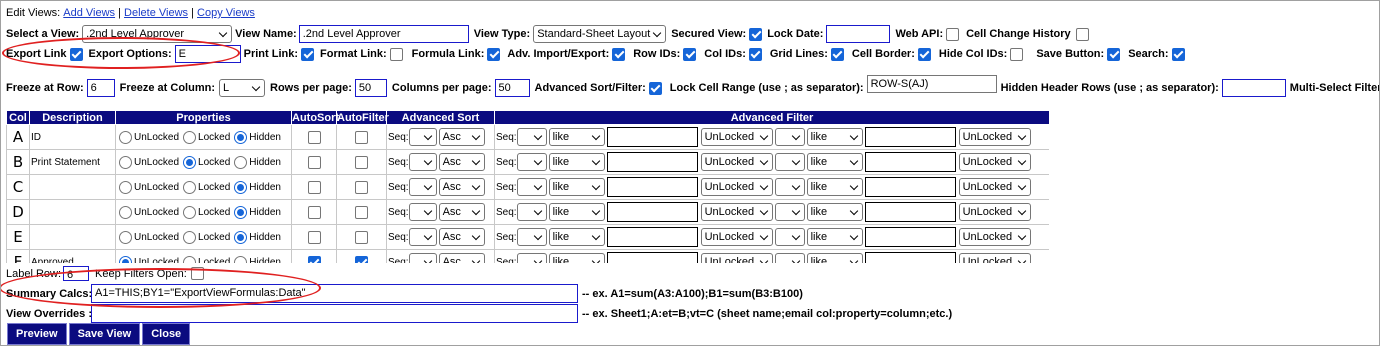 This screenshot has width=1380, height=346. I want to click on label-row-input: 6, so click(76, 273).